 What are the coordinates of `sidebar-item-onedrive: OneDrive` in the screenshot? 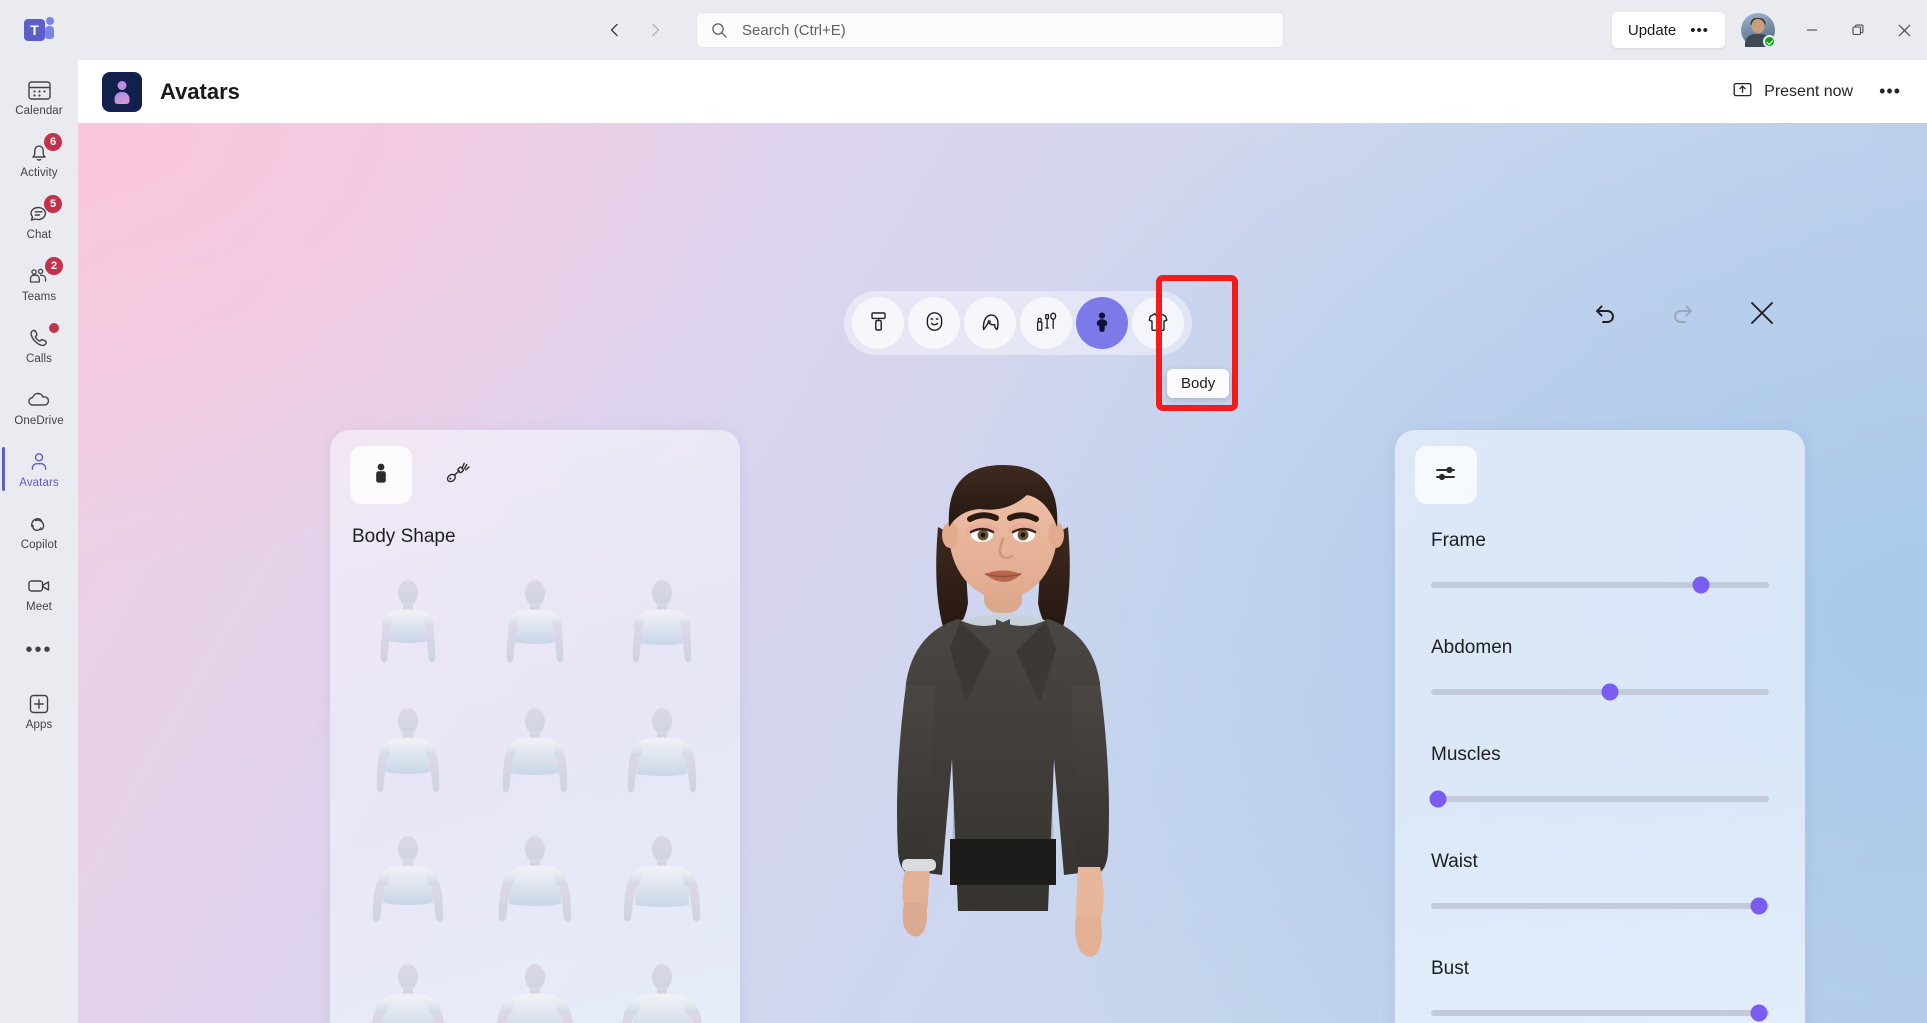 It's located at (39, 407).